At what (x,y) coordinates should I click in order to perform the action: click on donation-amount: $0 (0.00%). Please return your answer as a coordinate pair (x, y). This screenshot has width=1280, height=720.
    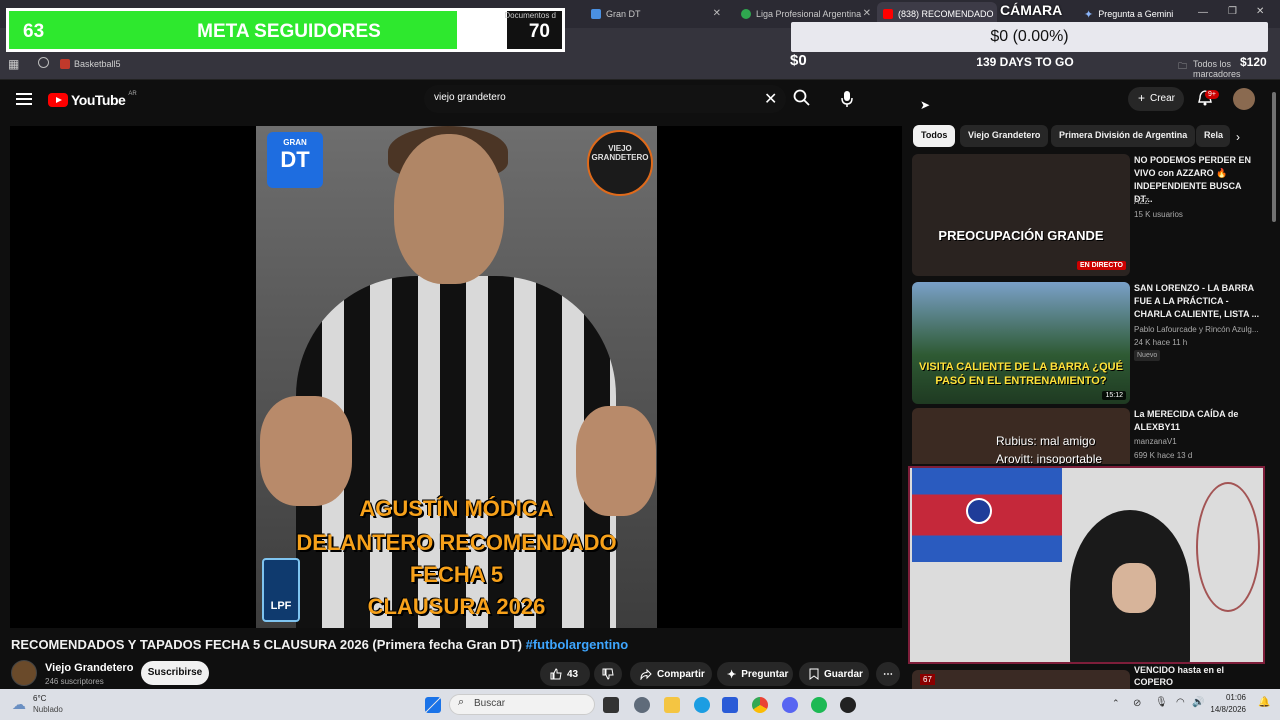
    Looking at the image, I should click on (1029, 36).